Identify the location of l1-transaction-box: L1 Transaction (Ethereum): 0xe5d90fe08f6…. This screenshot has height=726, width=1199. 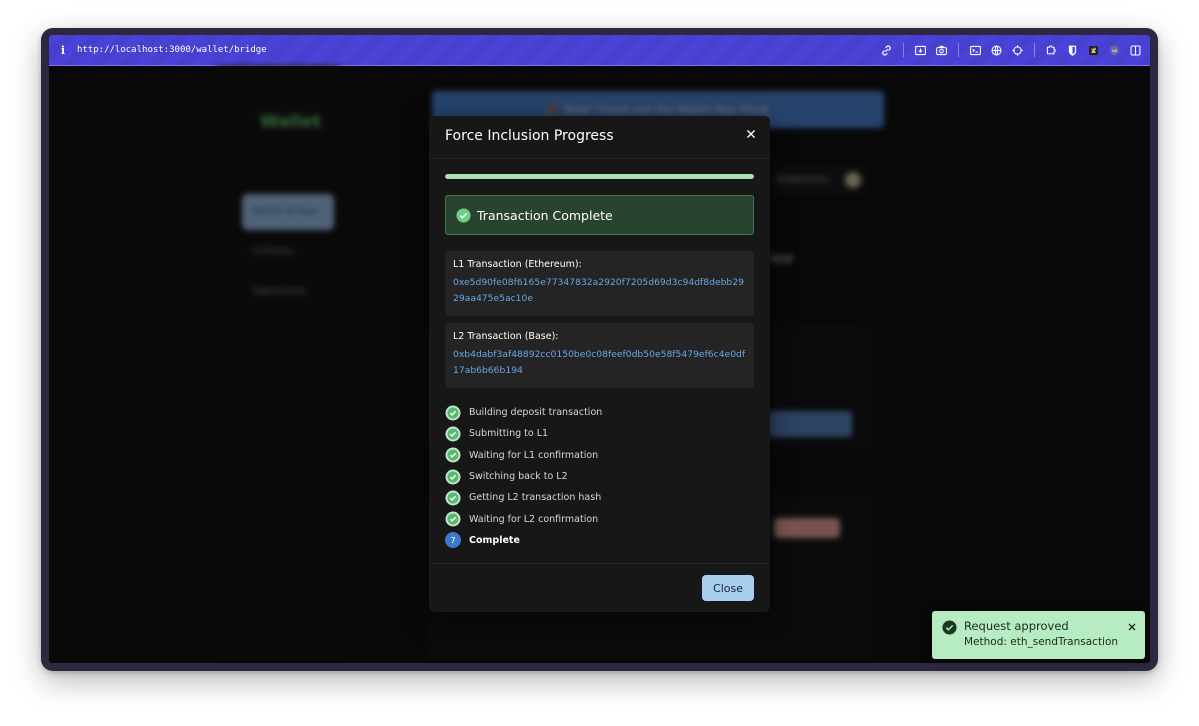
(599, 283).